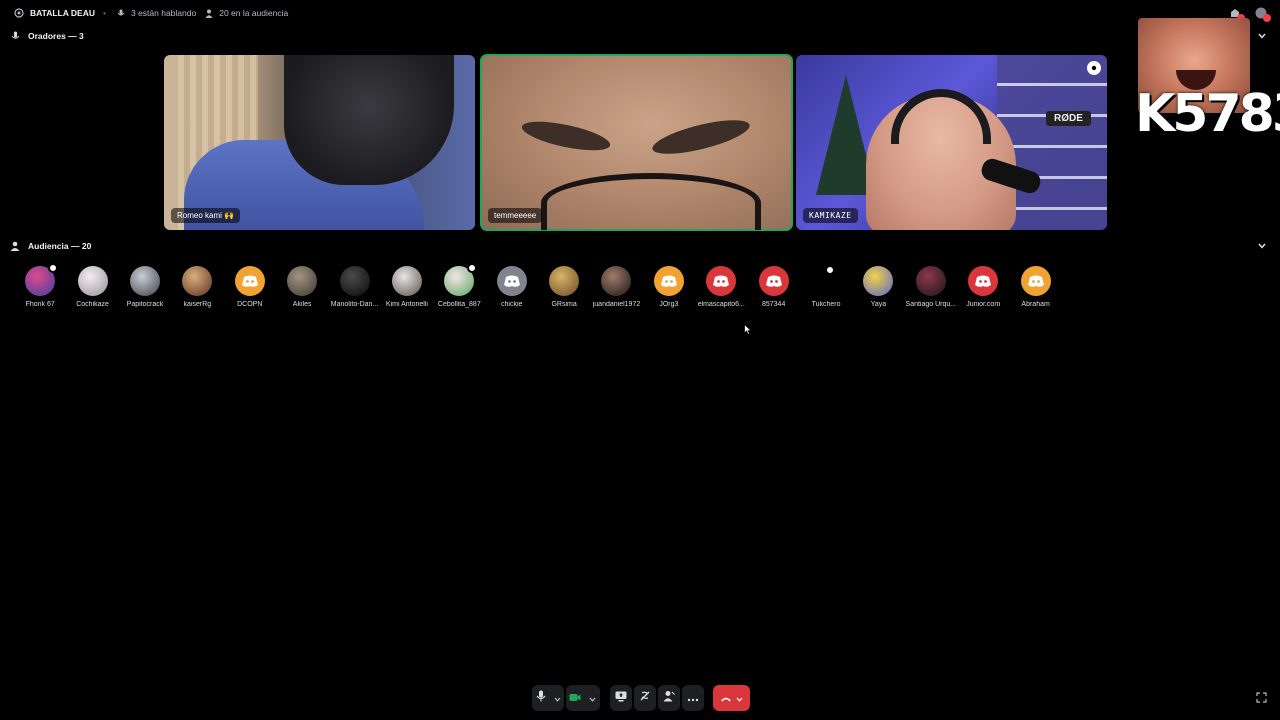 The width and height of the screenshot is (1280, 720). What do you see at coordinates (163, 13) in the screenshot?
I see `speaking-count-text: 3 están hablando` at bounding box center [163, 13].